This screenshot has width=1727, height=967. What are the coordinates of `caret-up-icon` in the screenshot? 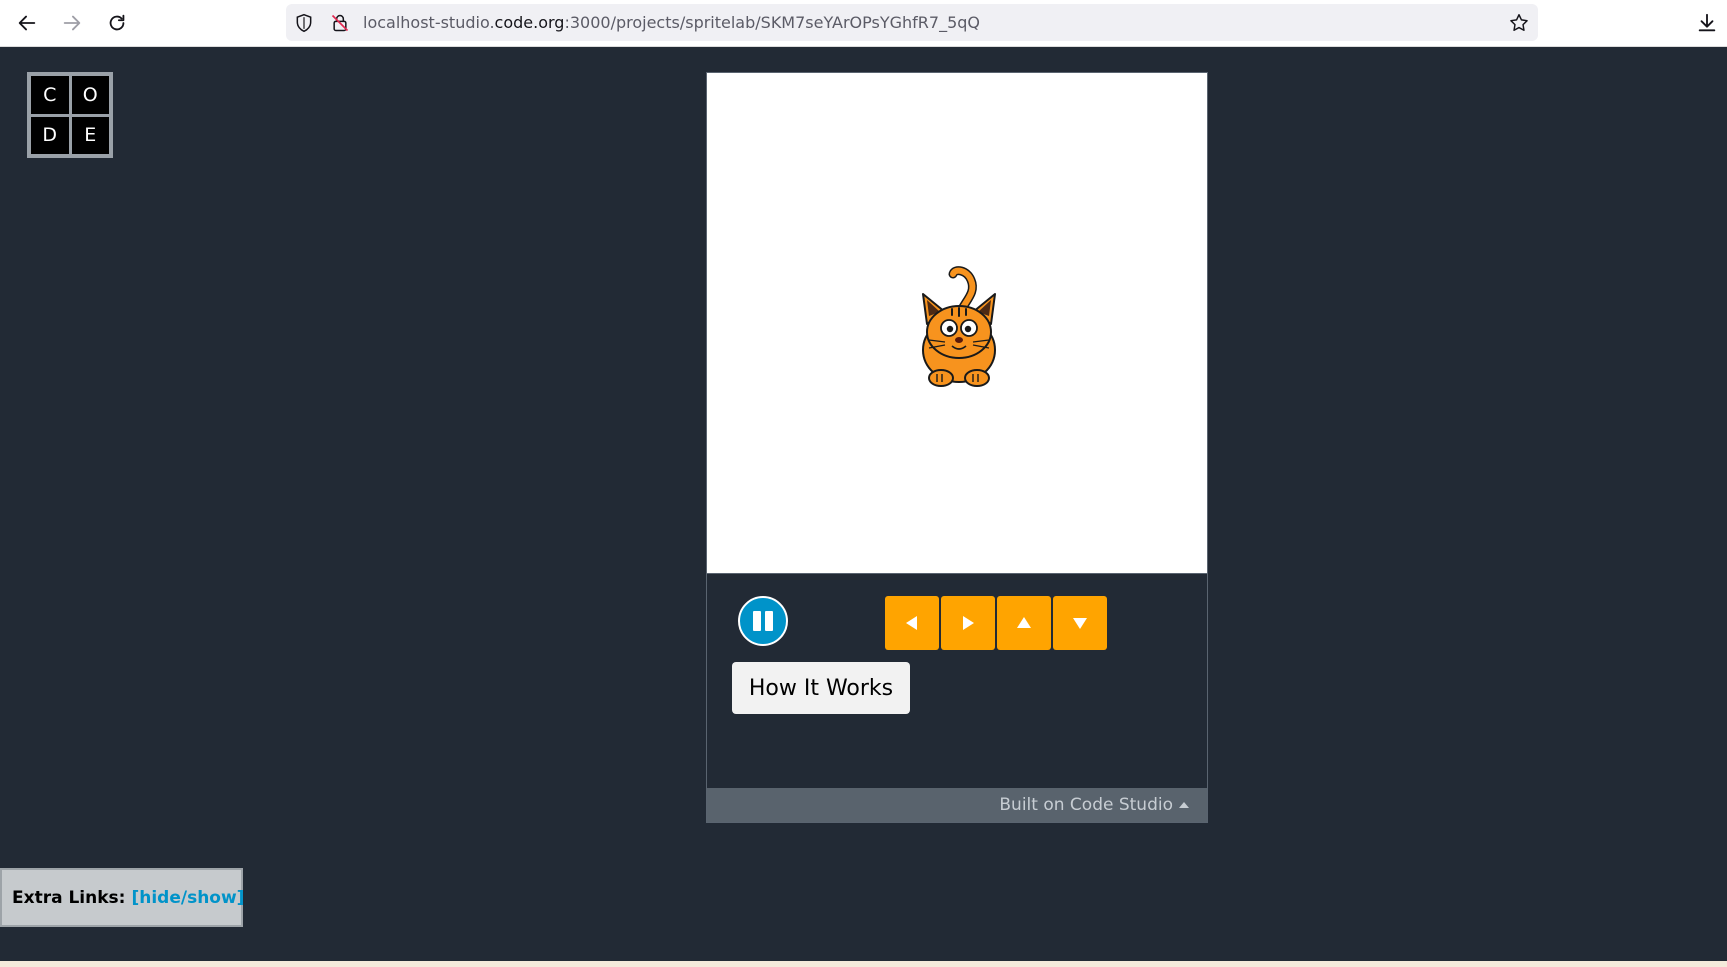 It's located at (1184, 805).